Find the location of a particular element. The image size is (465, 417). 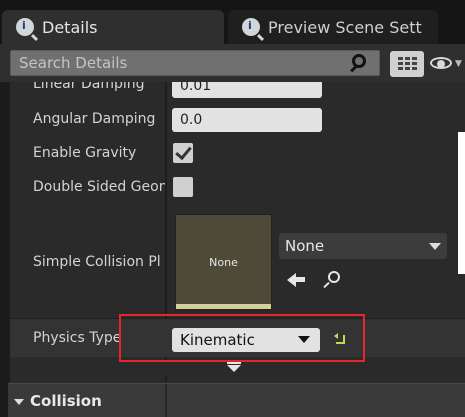

tab-preview-scene-label: Preview Scene Sett is located at coordinates (345, 27).